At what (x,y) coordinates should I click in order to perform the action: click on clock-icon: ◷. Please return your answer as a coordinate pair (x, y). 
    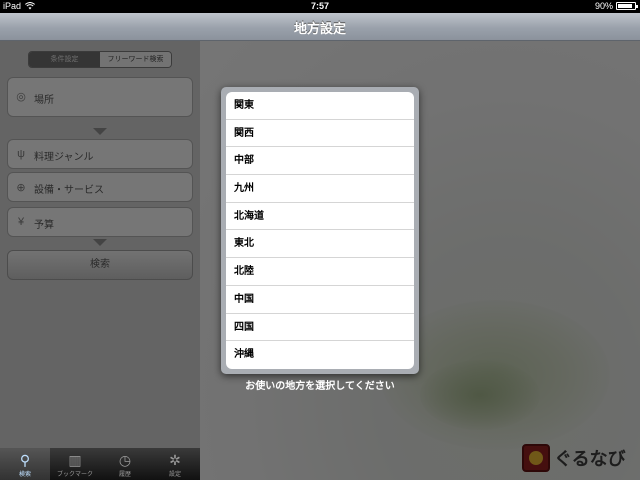
    Looking at the image, I should click on (125, 460).